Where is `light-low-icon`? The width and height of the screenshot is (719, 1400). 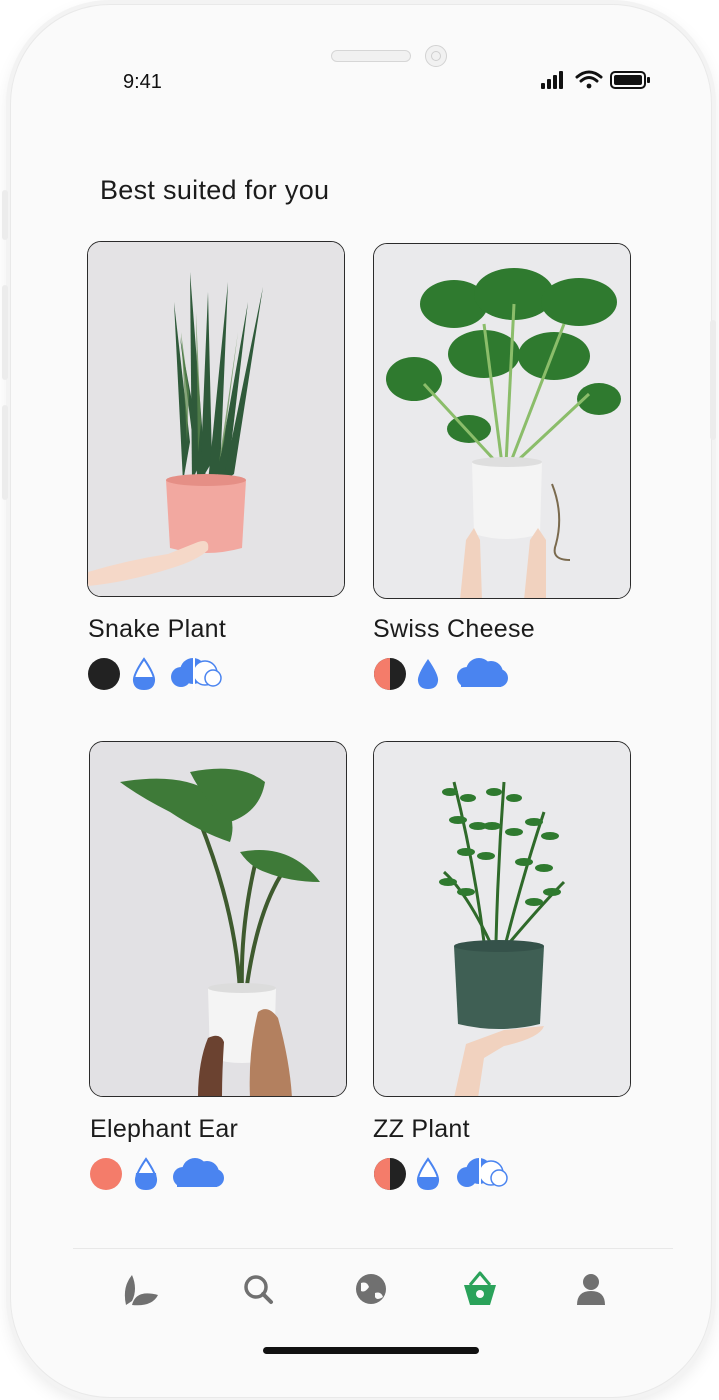
light-low-icon is located at coordinates (104, 674).